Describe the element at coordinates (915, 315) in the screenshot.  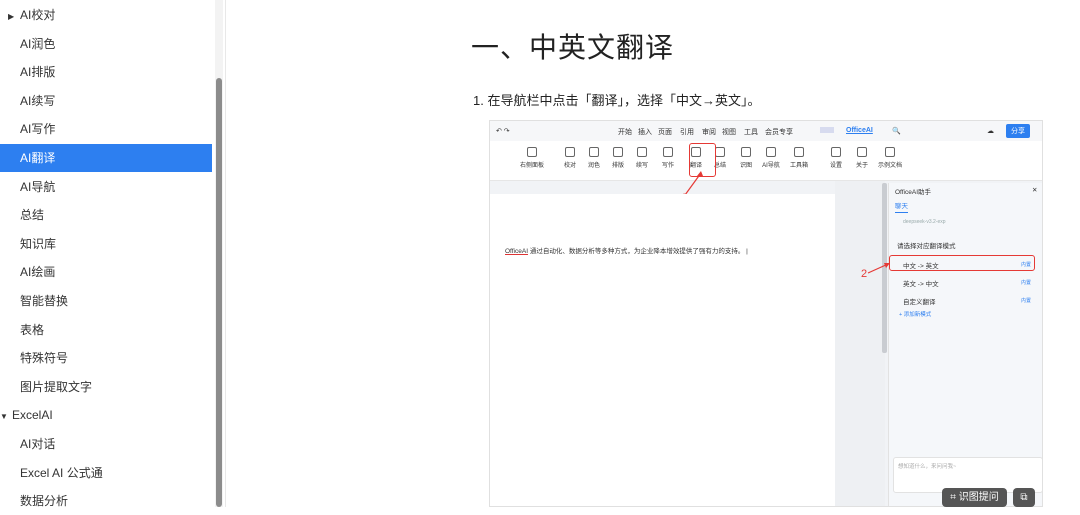
I see `add-mode-link: + 添加新模式` at that location.